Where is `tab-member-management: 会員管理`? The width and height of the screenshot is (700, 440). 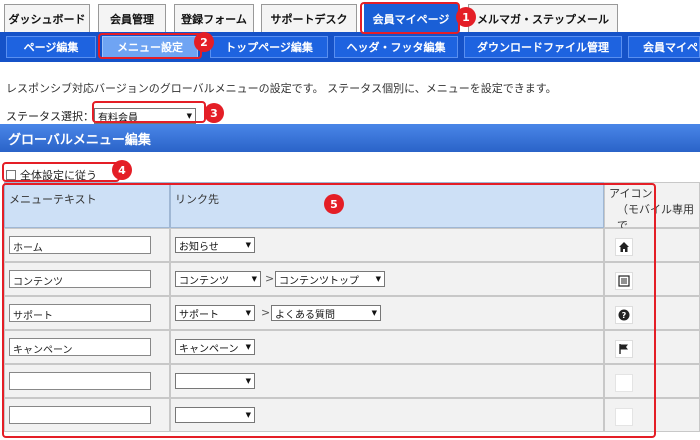 tab-member-management: 会員管理 is located at coordinates (132, 18).